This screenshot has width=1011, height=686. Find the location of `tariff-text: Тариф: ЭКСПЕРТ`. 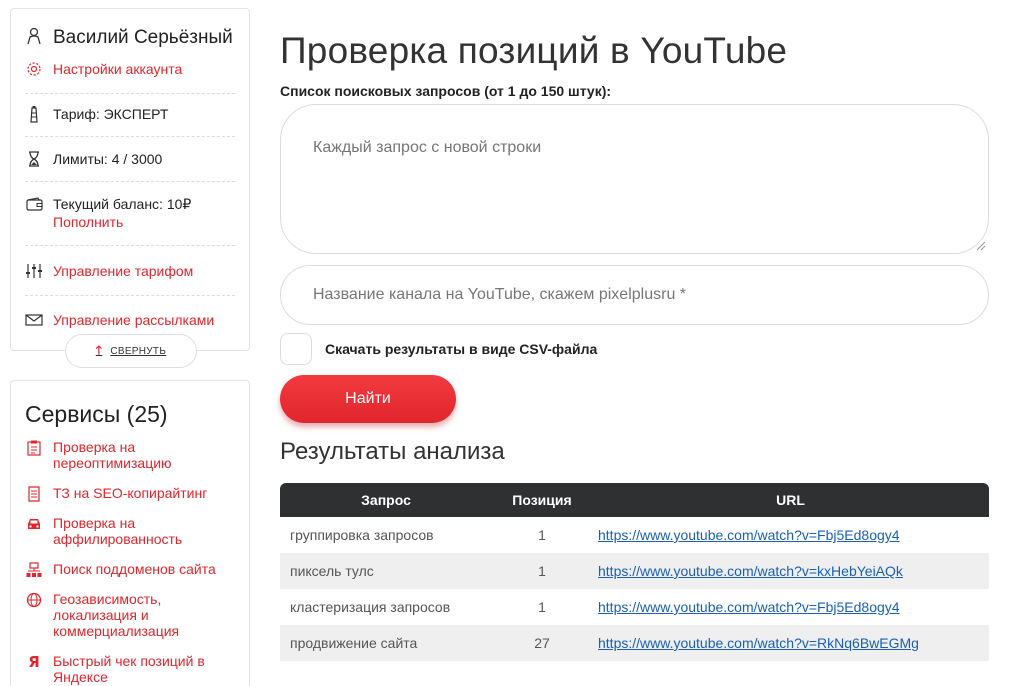

tariff-text: Тариф: ЭКСПЕРТ is located at coordinates (111, 114).